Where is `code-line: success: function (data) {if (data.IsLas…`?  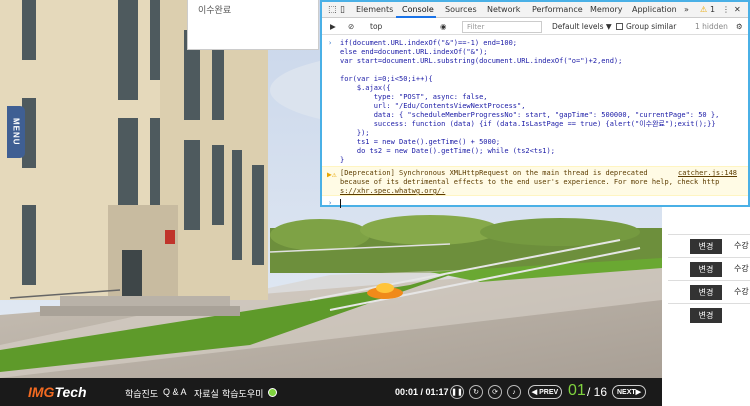 code-line: success: function (data) {if (data.IsLas… is located at coordinates (528, 124).